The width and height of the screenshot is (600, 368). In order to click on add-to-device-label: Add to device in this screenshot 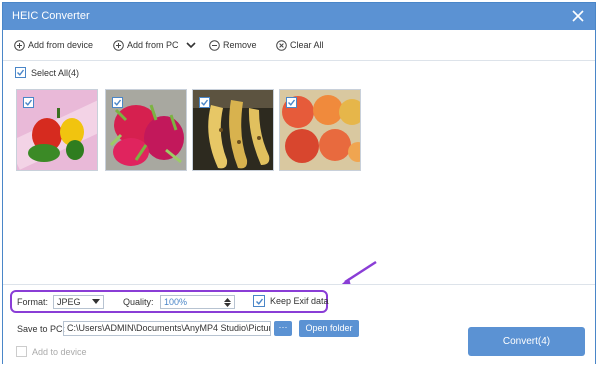, I will do `click(59, 351)`.